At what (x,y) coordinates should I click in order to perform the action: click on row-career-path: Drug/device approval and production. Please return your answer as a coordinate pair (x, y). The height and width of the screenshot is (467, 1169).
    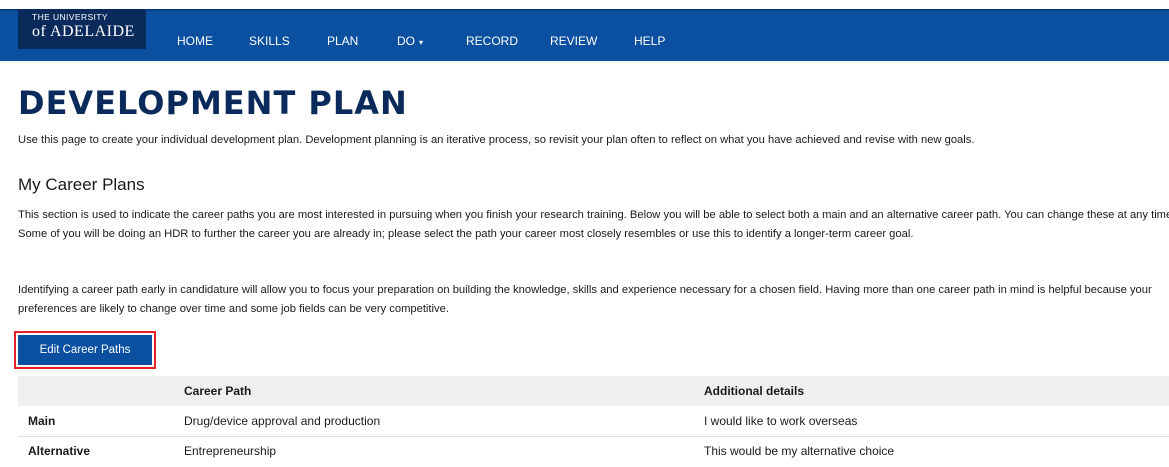
    Looking at the image, I should click on (282, 421).